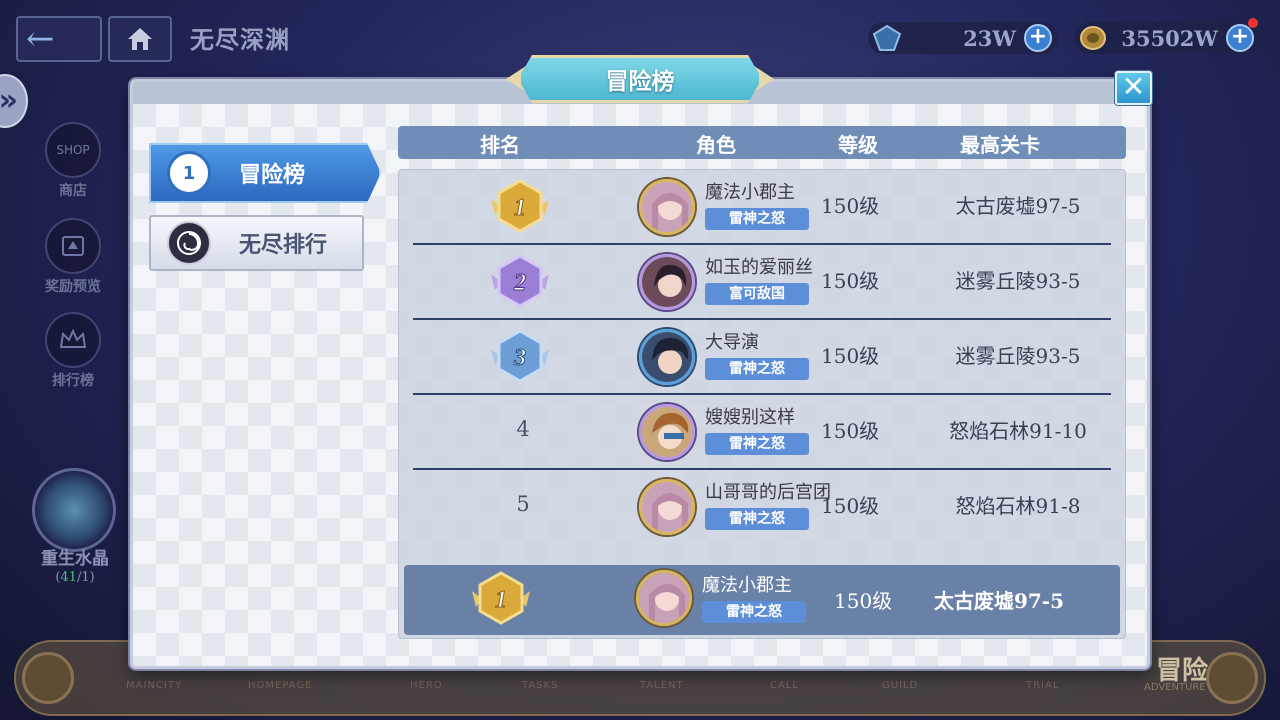  Describe the element at coordinates (9, 100) in the screenshot. I see `double-chevron-right-icon: »` at that location.